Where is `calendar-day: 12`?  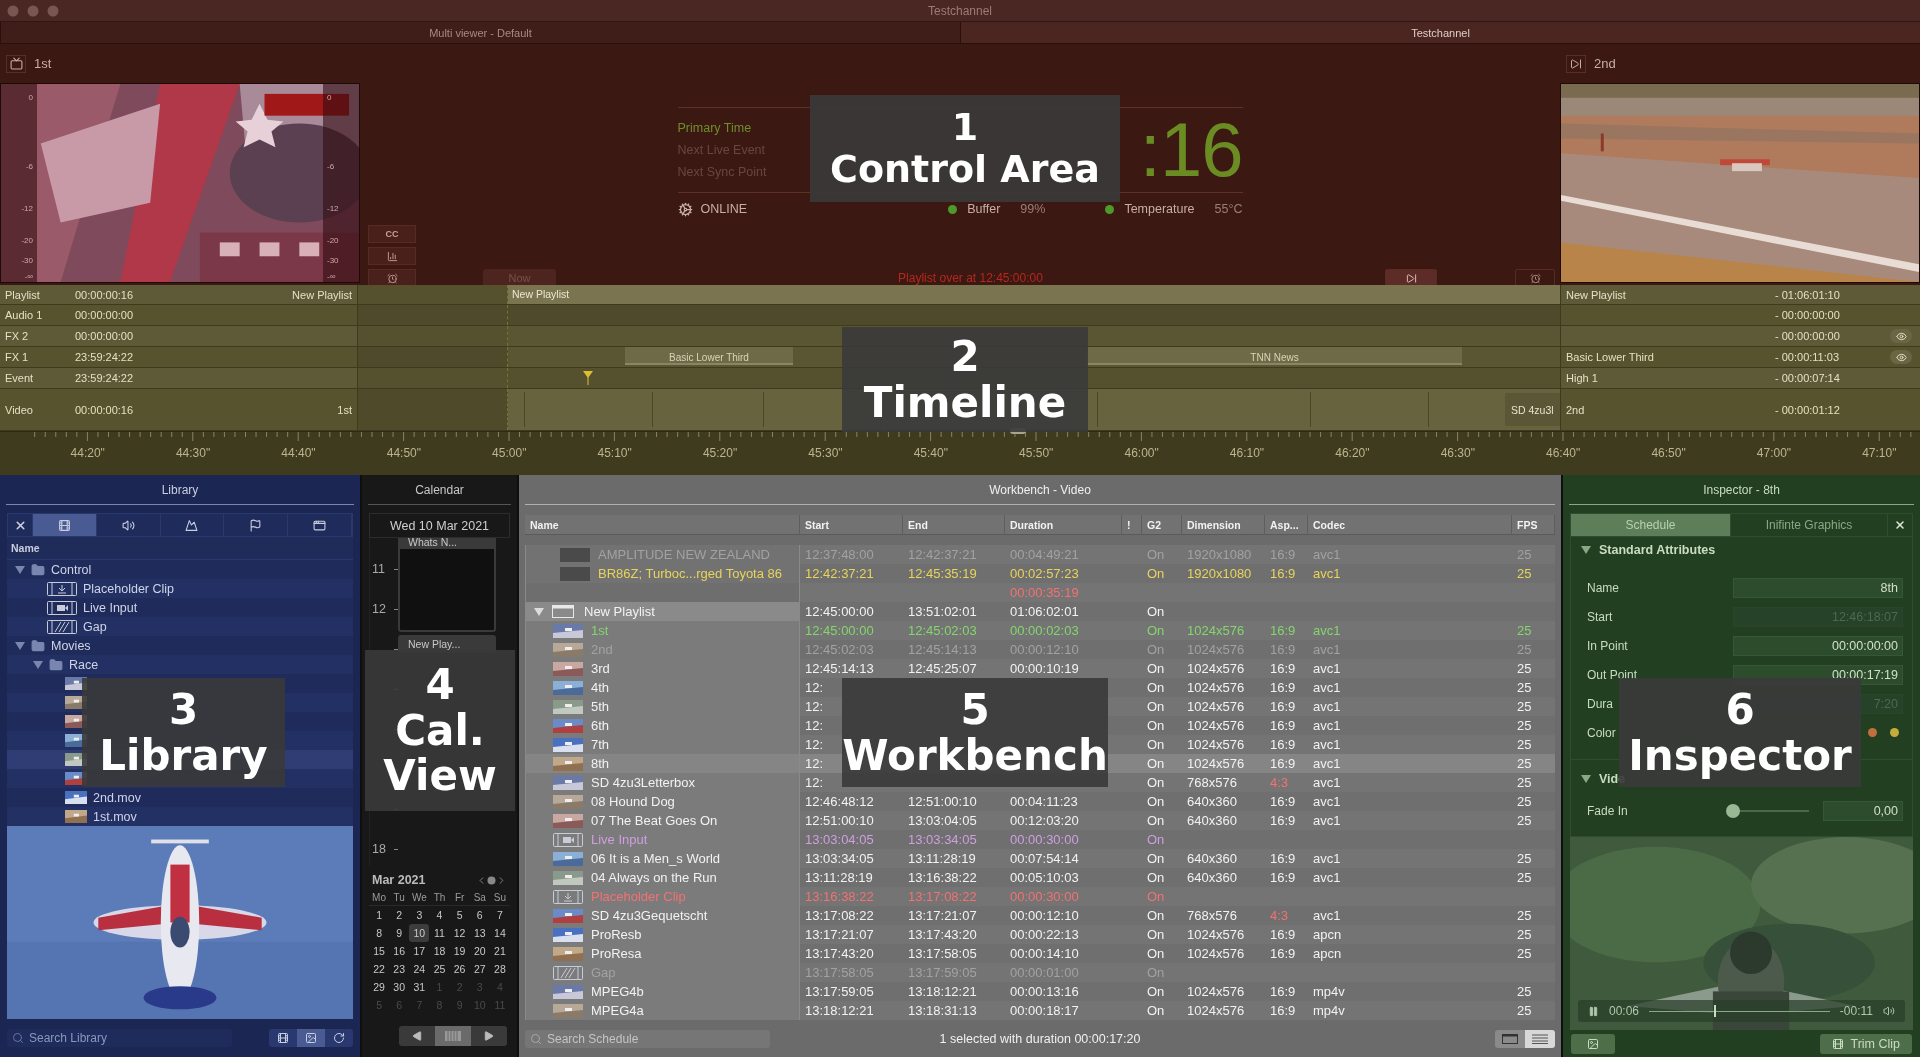
calendar-day: 12 is located at coordinates (459, 933).